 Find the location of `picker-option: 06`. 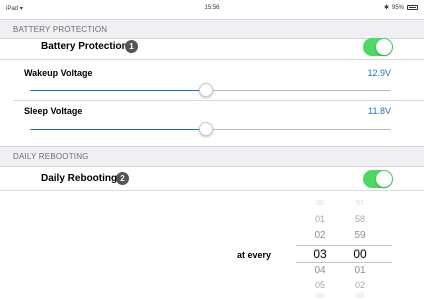

picker-option: 06 is located at coordinates (320, 296).